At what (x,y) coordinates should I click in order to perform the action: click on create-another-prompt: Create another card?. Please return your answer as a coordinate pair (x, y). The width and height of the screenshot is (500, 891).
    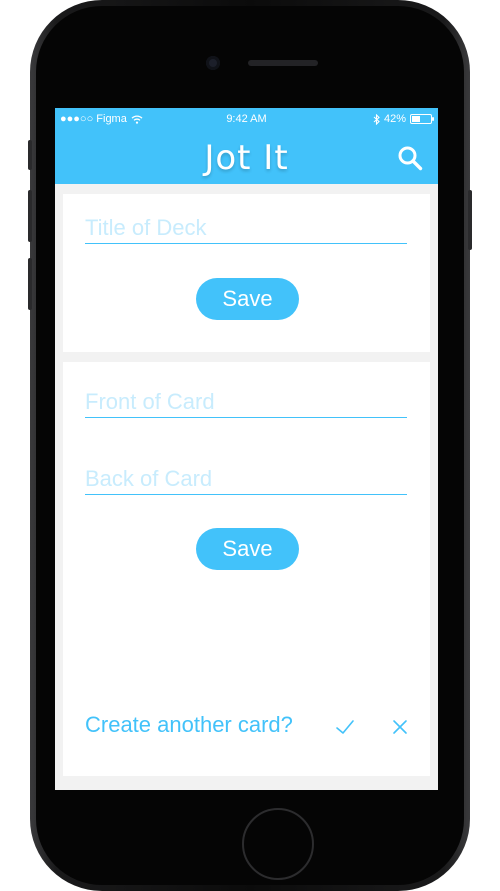
    Looking at the image, I should click on (189, 724).